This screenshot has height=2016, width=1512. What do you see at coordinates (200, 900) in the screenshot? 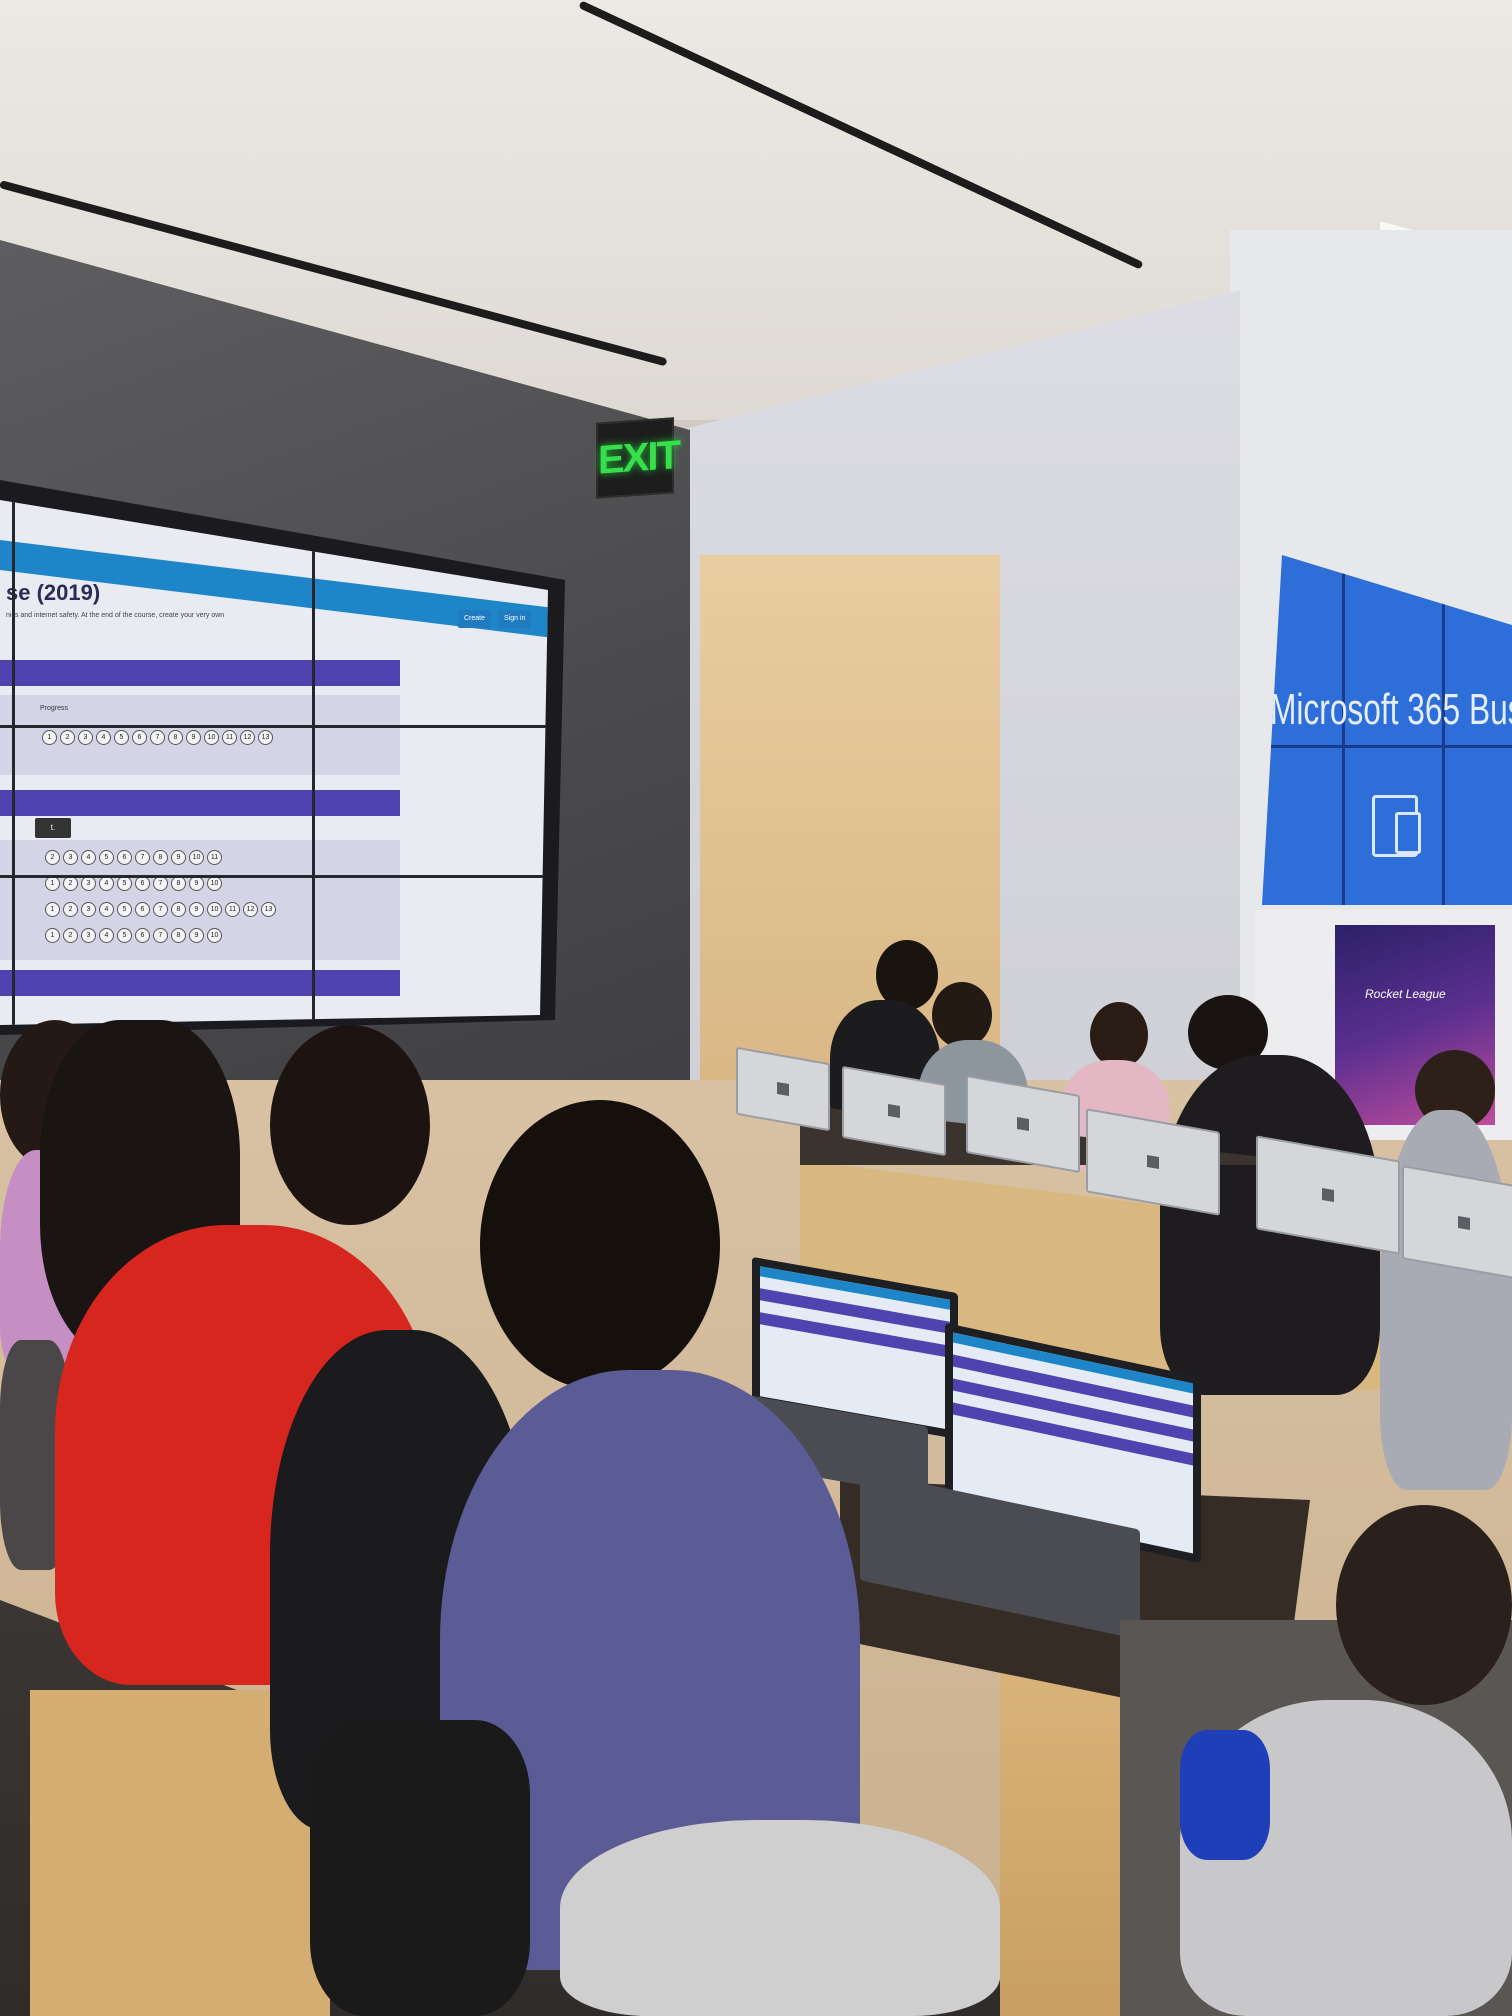
I see `lesson-panel: 2 3 4 5 6 7 8 9 10 11 1 2 3 4 5 6 7 8 9` at bounding box center [200, 900].